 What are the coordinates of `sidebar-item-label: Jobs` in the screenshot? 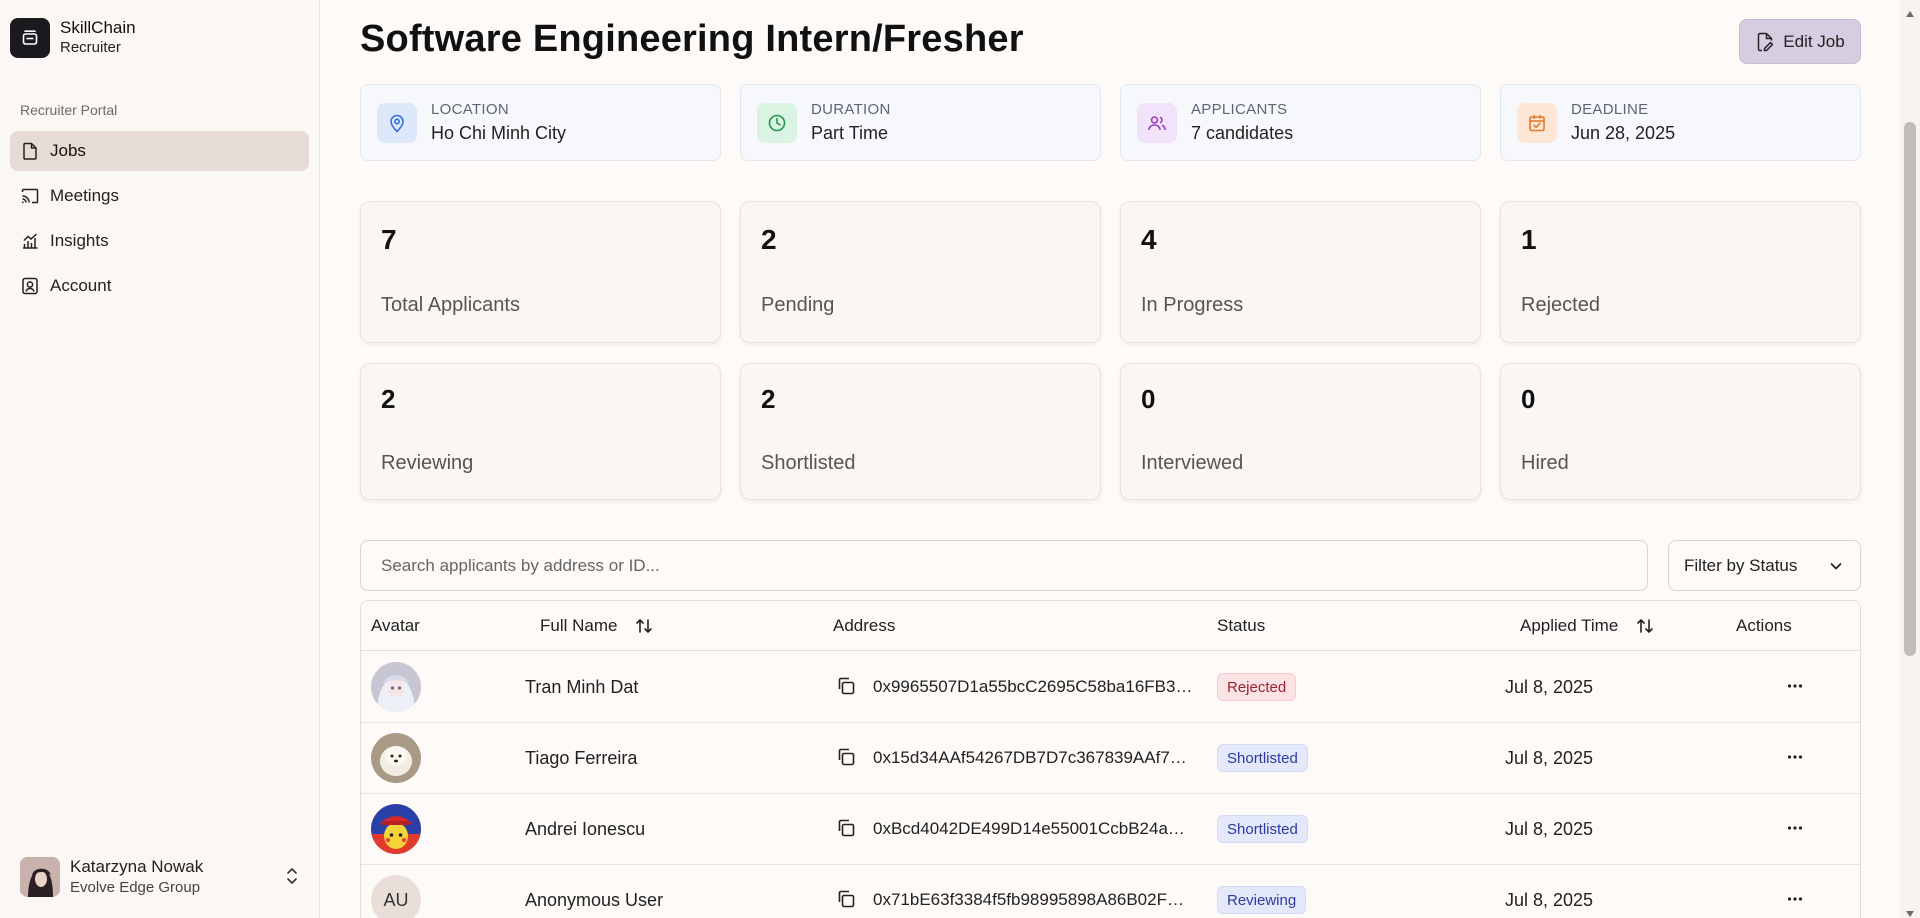 It's located at (68, 150).